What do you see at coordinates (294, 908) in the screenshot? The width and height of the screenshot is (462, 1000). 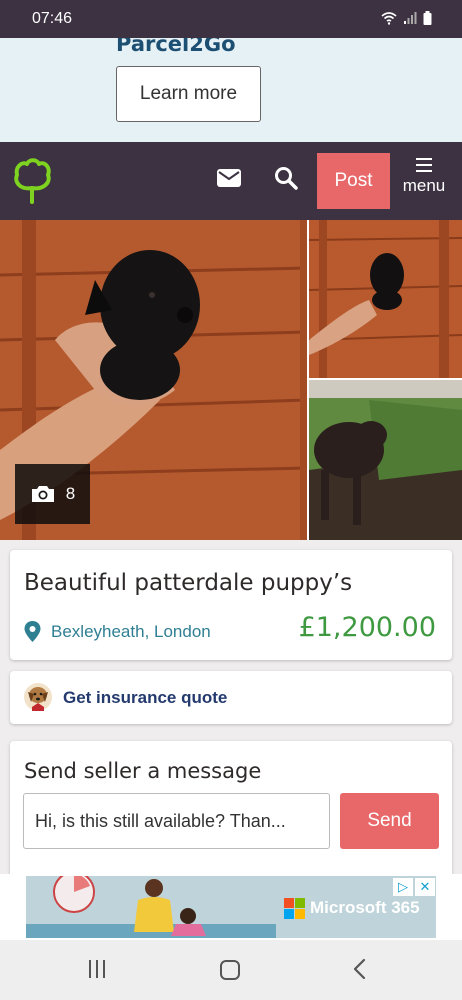 I see `microsoft-logo-icon` at bounding box center [294, 908].